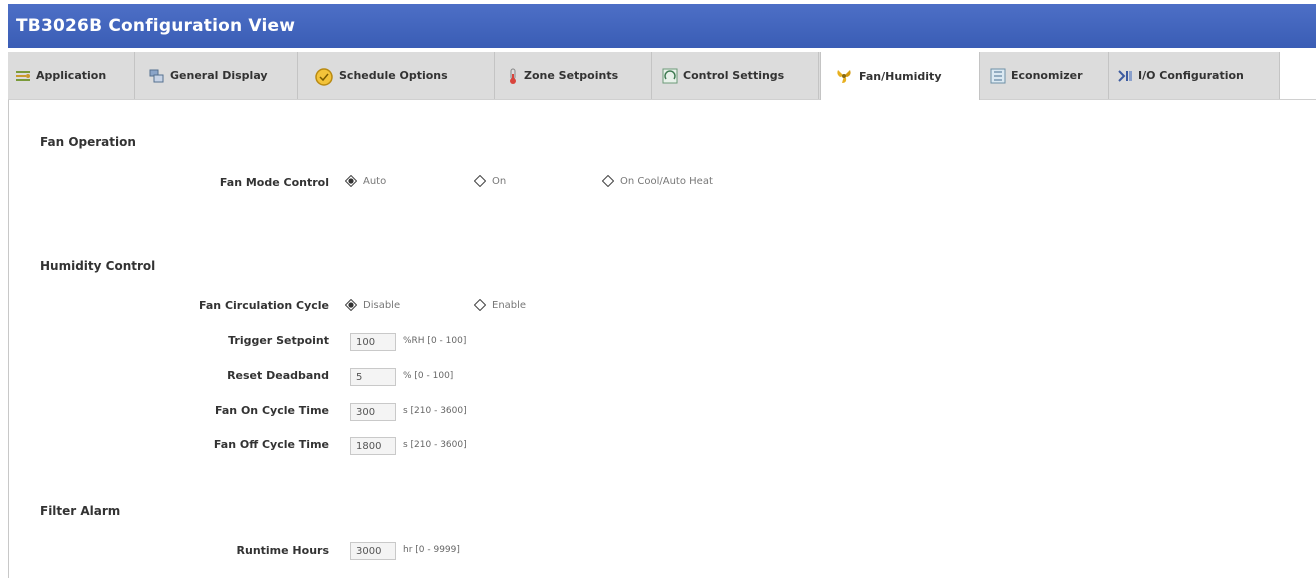  I want to click on window-title: TB3026B Configuration View, so click(662, 26).